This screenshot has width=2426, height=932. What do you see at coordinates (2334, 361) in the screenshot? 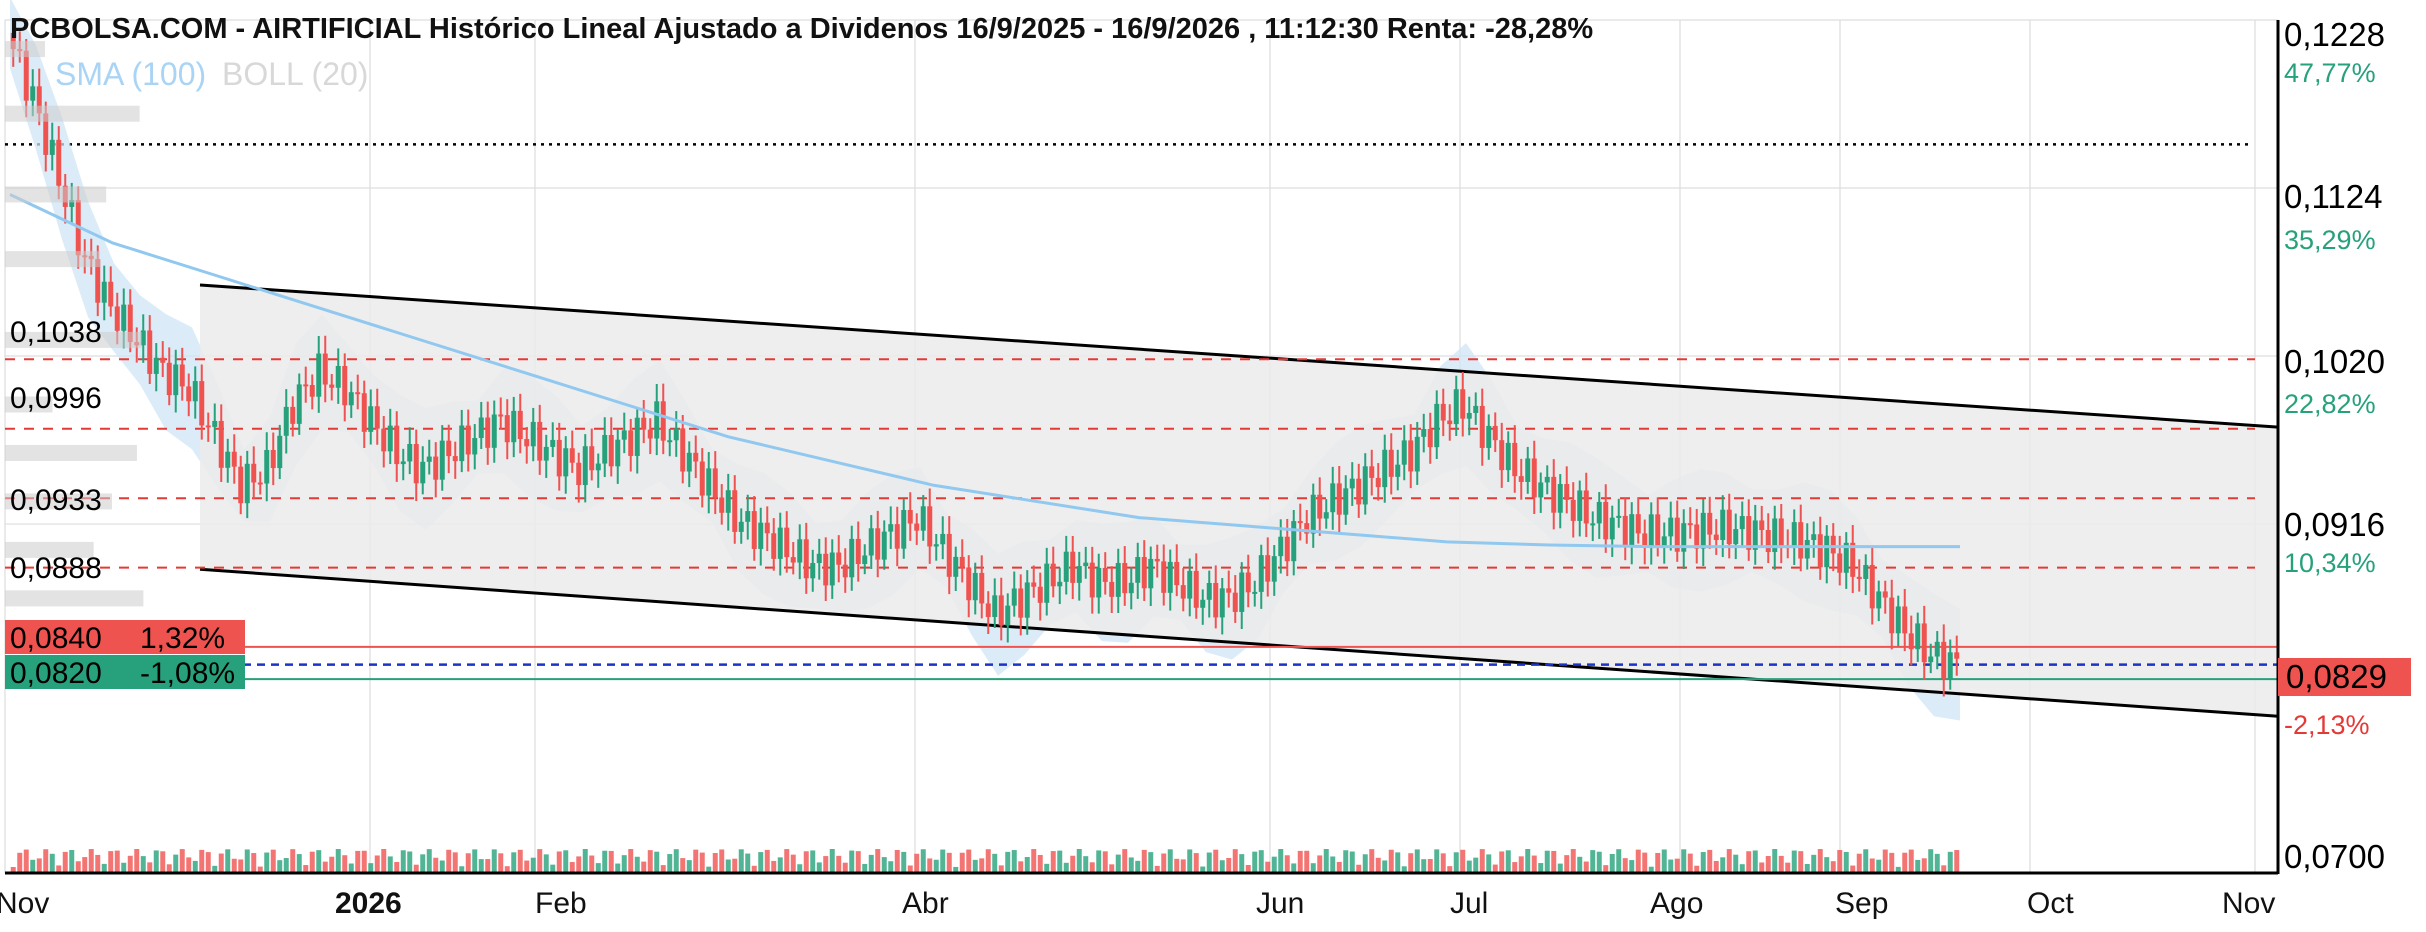
I see `price-tick: 0,1020` at bounding box center [2334, 361].